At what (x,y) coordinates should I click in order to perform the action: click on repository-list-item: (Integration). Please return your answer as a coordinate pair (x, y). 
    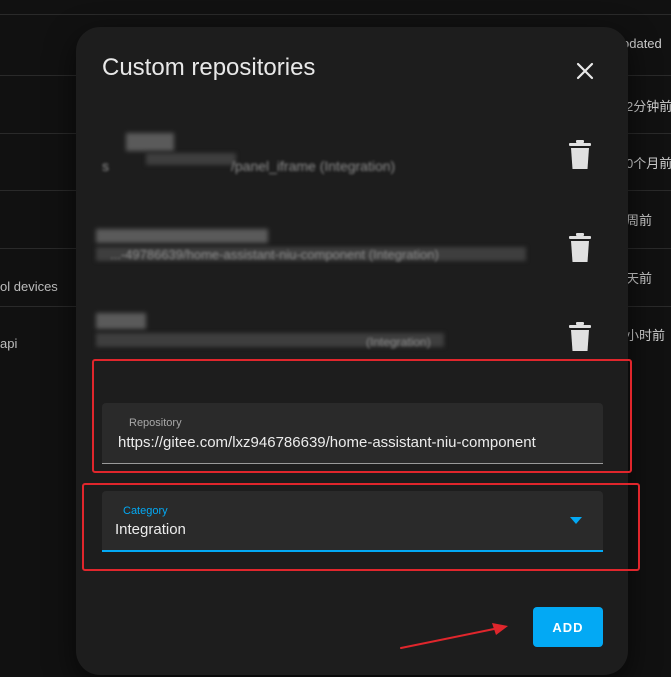
    Looking at the image, I should click on (356, 337).